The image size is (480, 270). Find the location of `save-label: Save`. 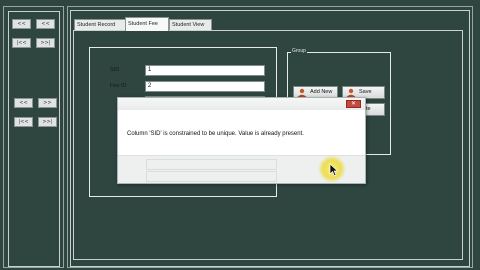

save-label: Save is located at coordinates (365, 92).